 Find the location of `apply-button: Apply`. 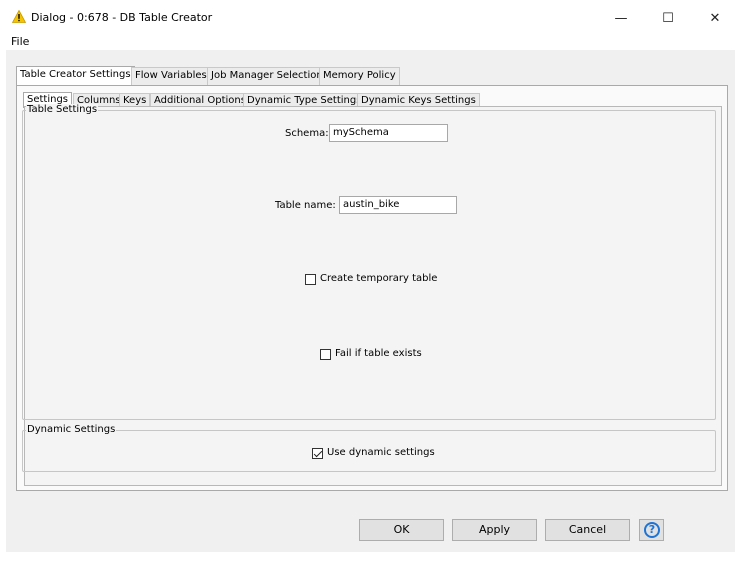

apply-button: Apply is located at coordinates (494, 530).